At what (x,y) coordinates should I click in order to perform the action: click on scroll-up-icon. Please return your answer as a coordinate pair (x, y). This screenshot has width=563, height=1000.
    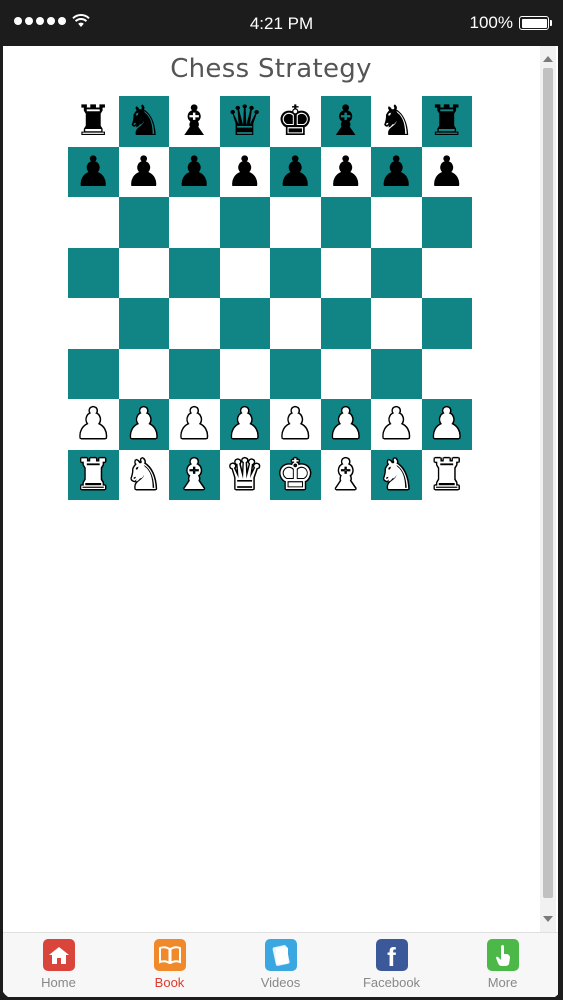
    Looking at the image, I should click on (548, 59).